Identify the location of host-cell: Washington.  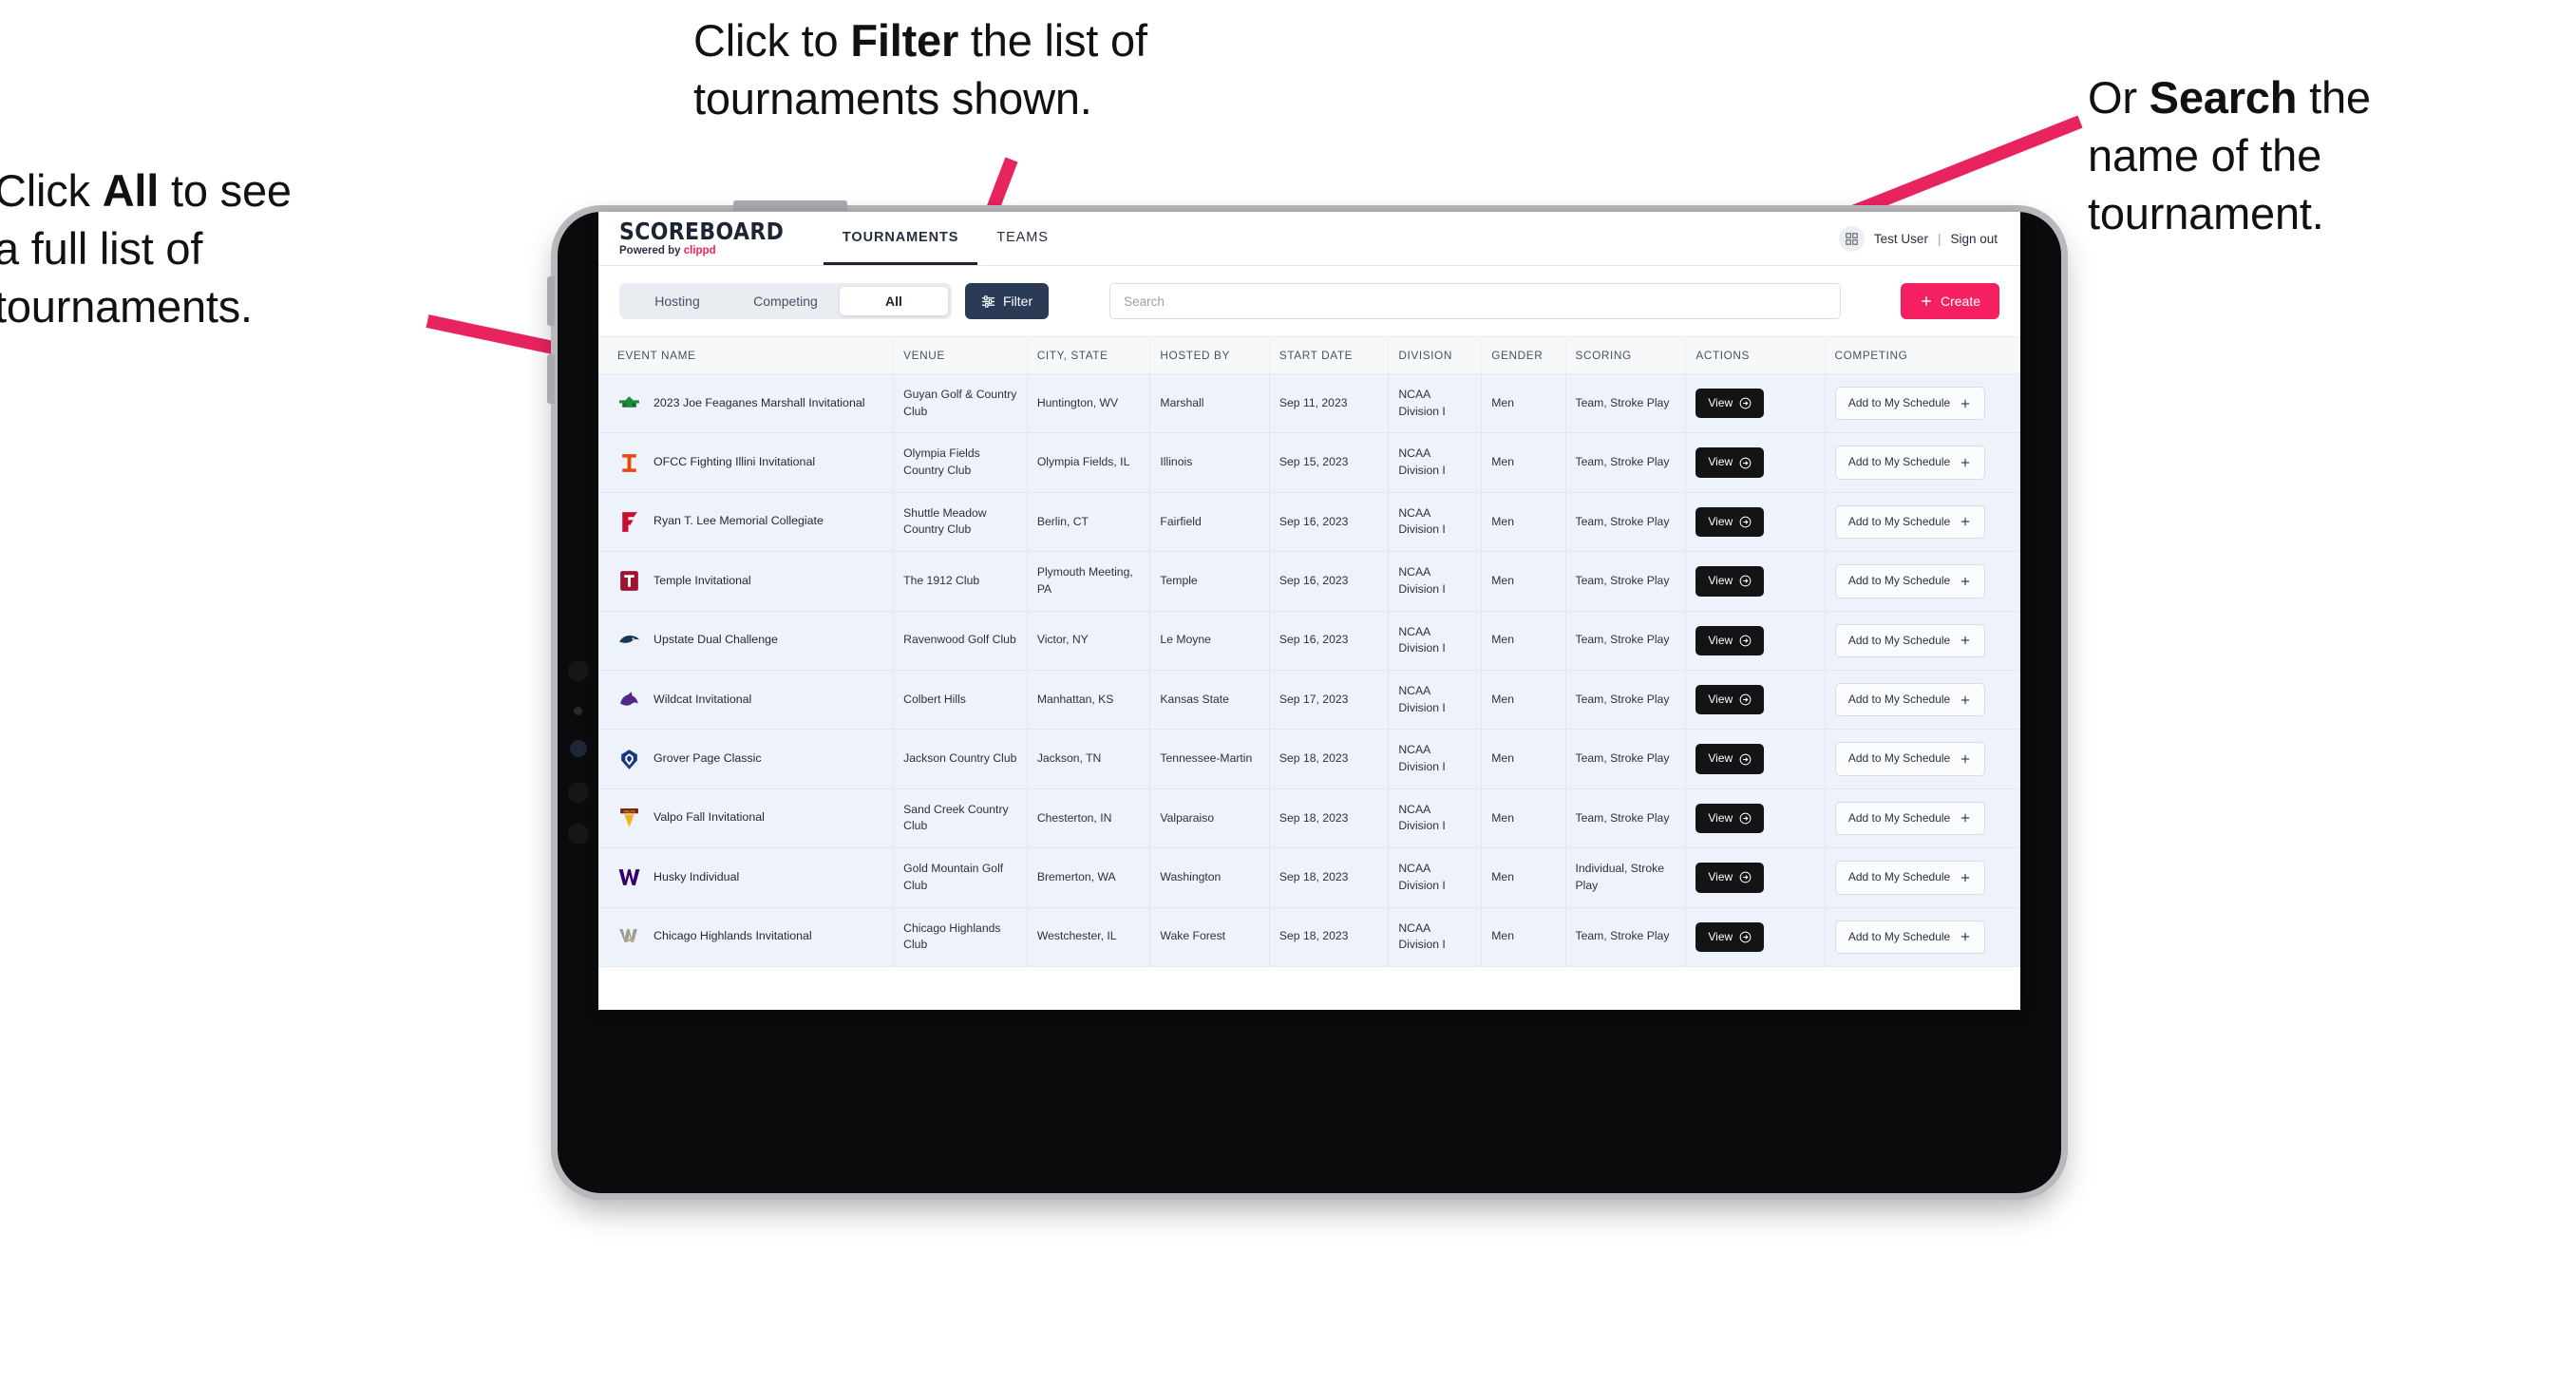
(1209, 877).